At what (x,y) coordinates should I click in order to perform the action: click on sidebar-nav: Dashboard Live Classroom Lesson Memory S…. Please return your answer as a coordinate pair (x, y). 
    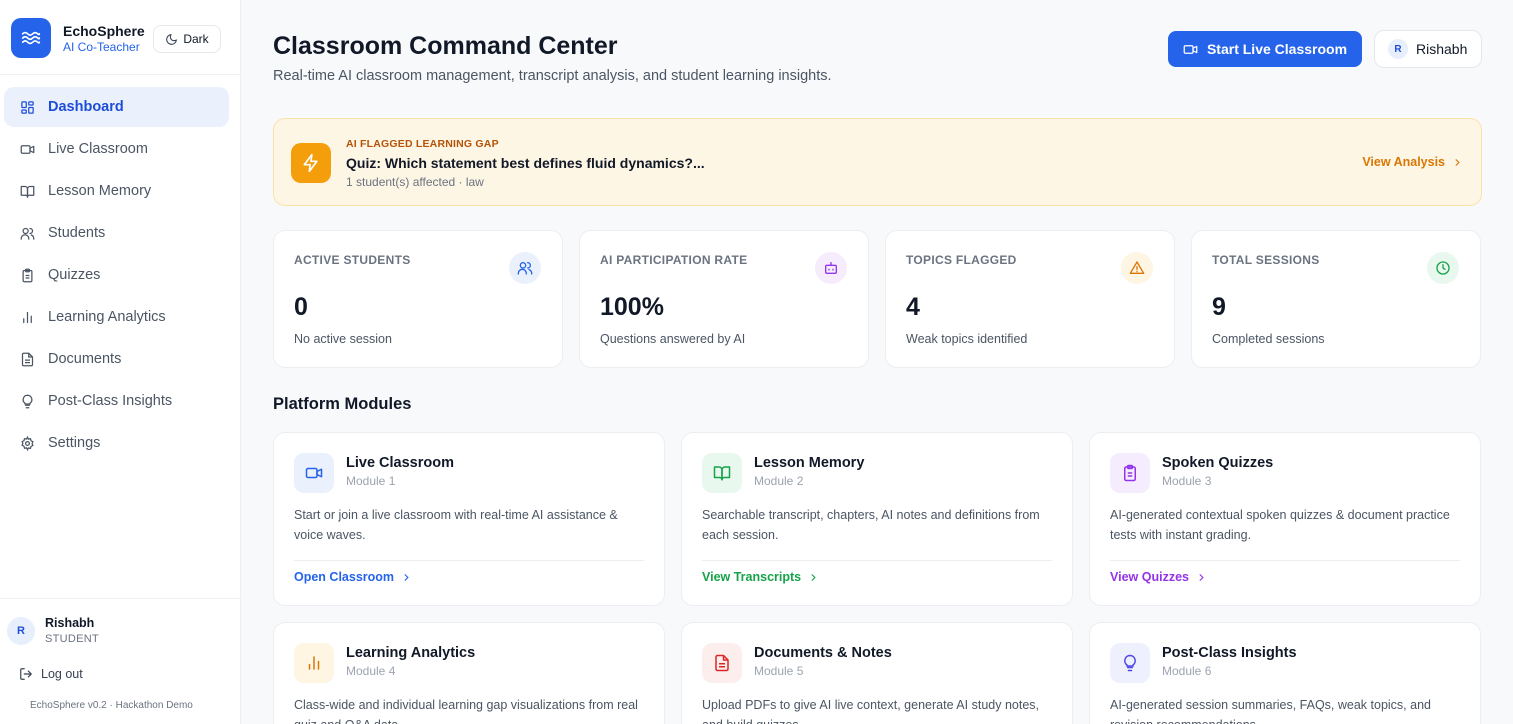
    Looking at the image, I should click on (116, 276).